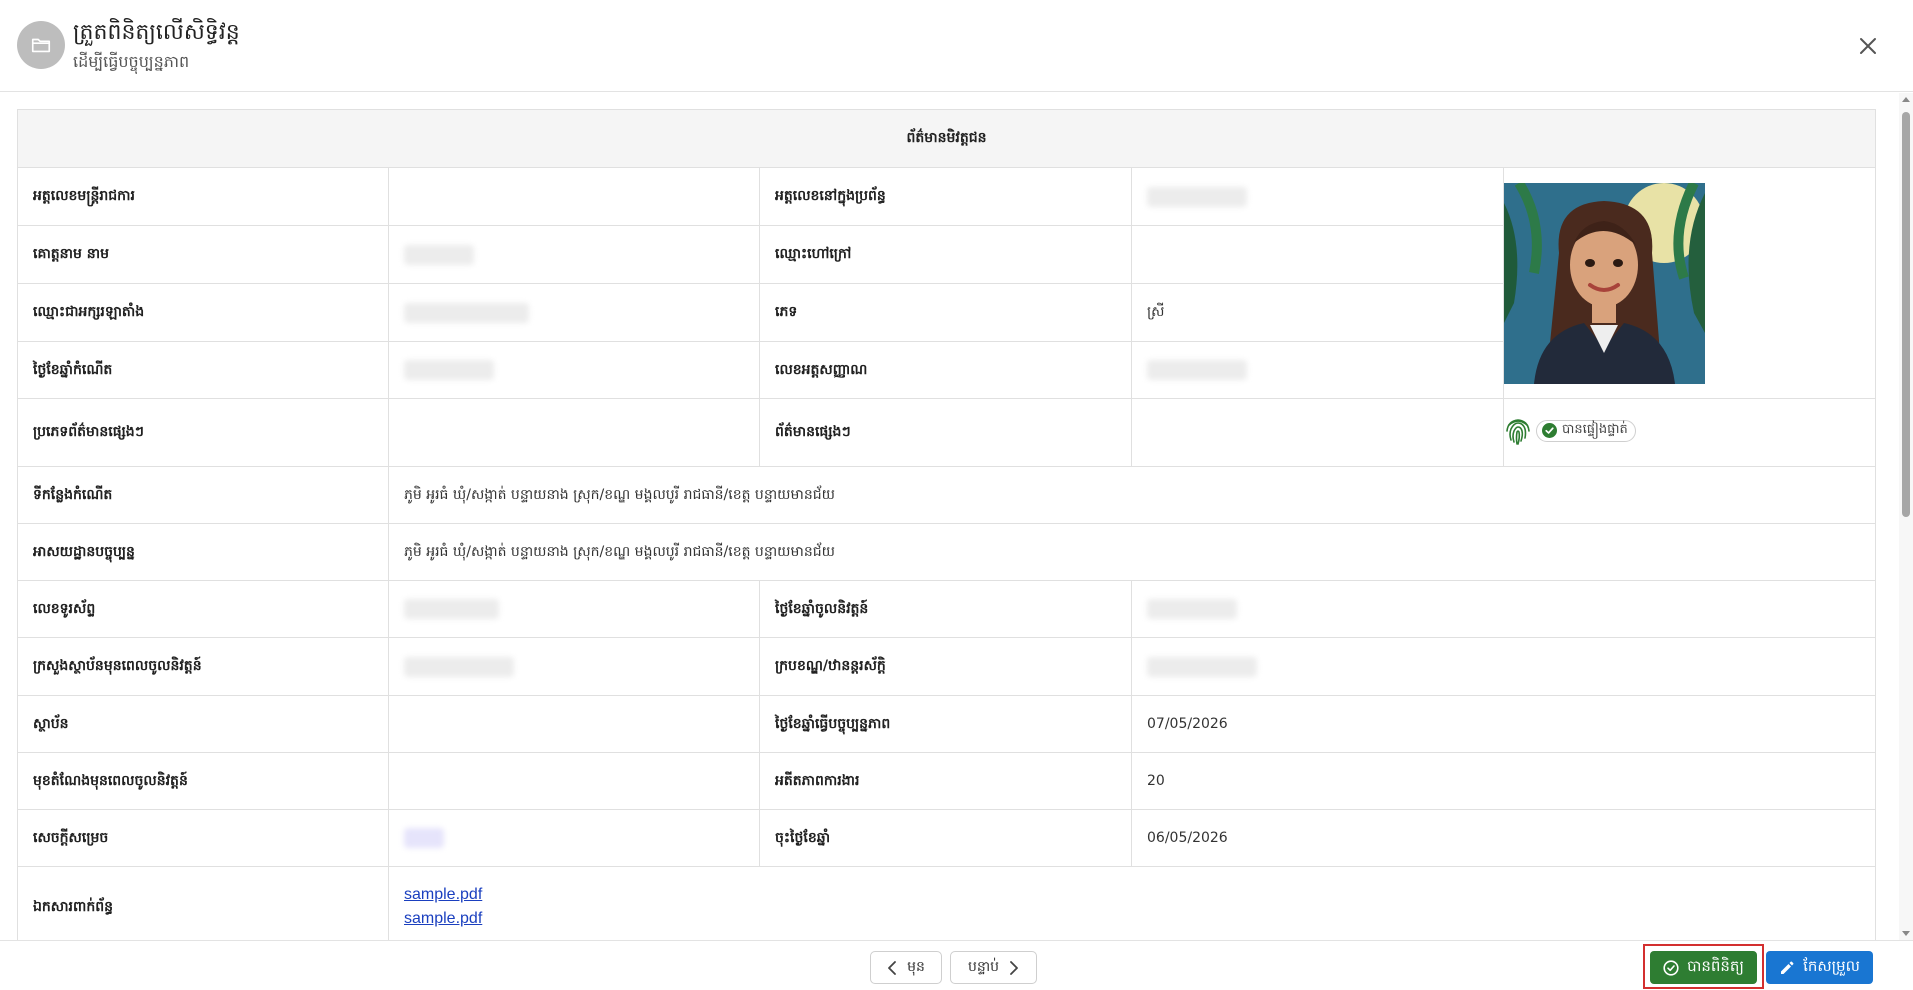 Image resolution: width=1913 pixels, height=990 pixels. Describe the element at coordinates (574, 838) in the screenshot. I see `decision-value` at that location.